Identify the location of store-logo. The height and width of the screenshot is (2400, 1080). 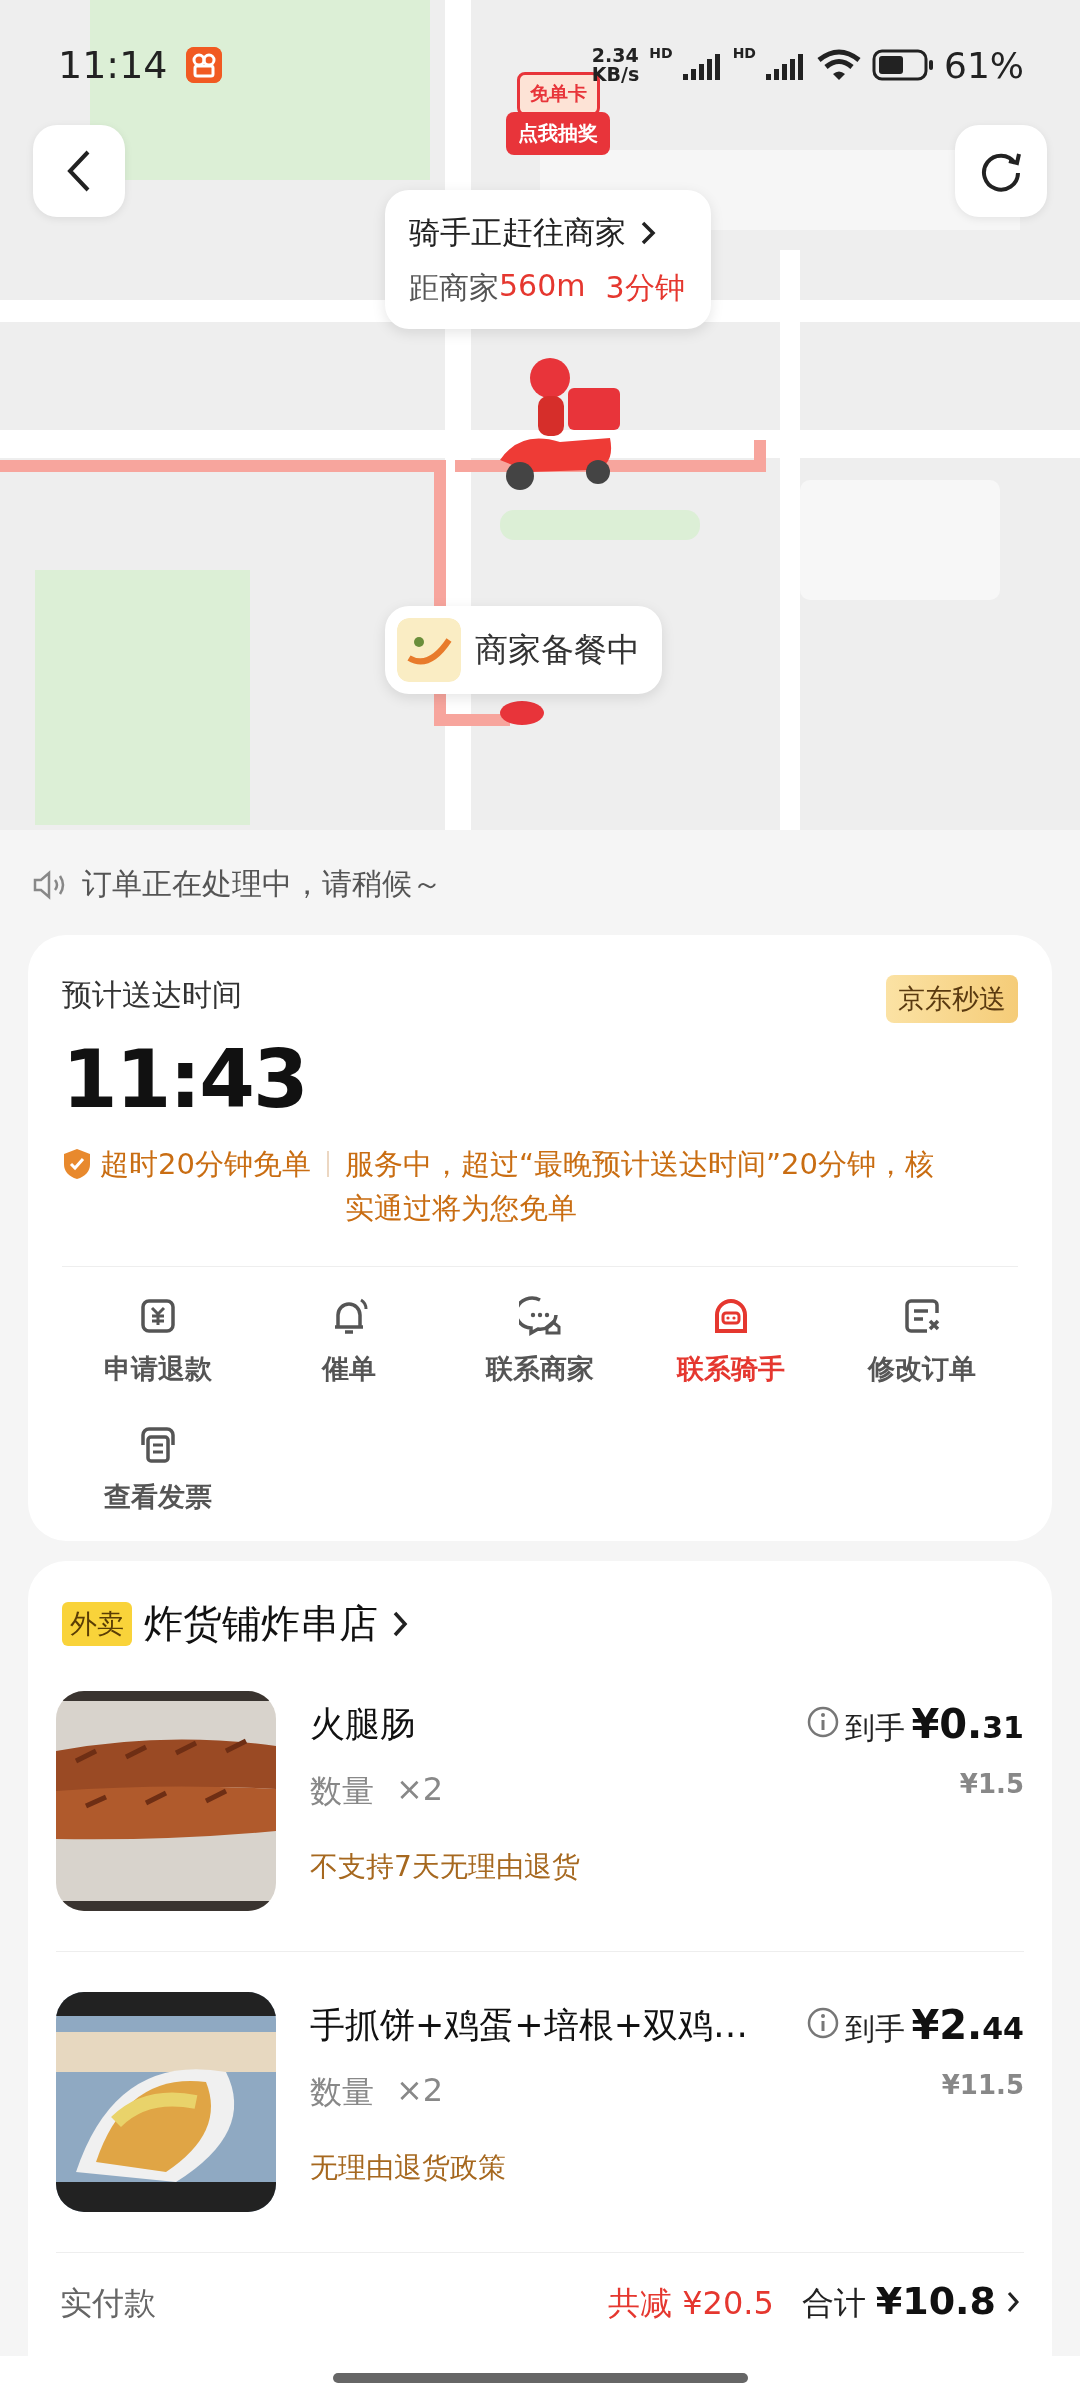
(429, 650).